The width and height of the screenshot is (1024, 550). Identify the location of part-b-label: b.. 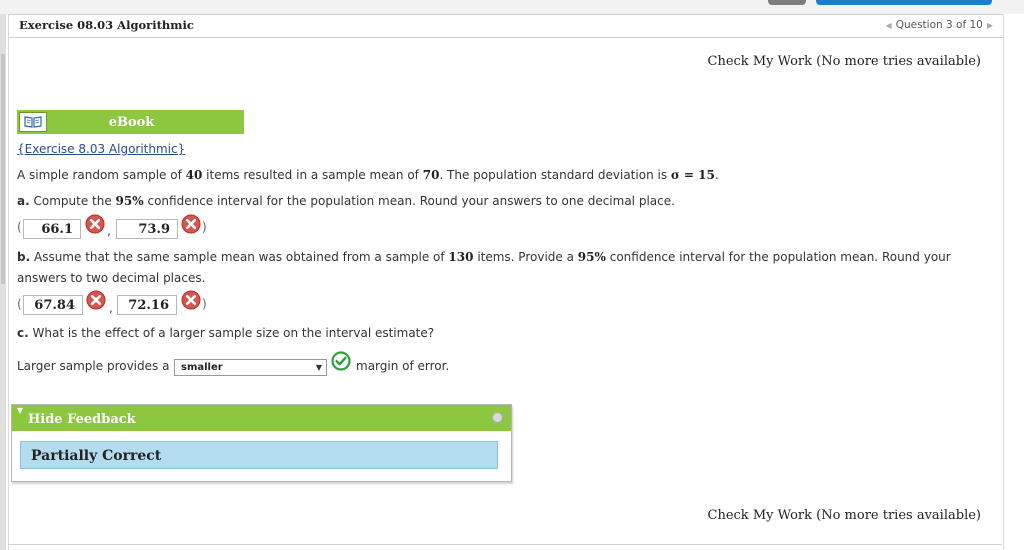
(24, 257).